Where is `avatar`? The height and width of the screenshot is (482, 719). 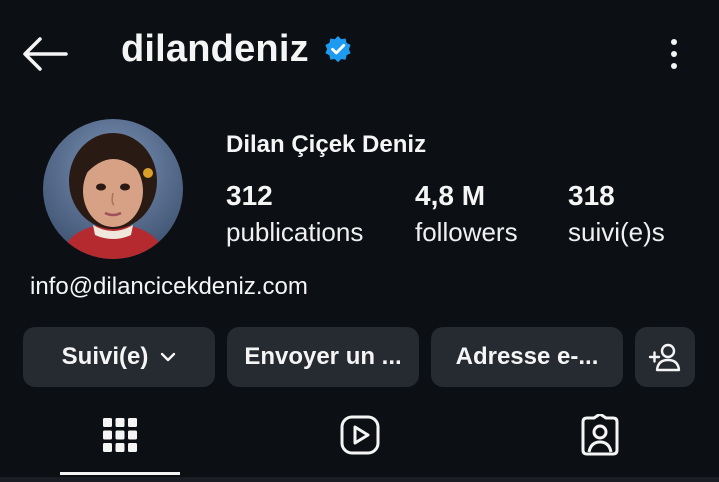 avatar is located at coordinates (113, 189).